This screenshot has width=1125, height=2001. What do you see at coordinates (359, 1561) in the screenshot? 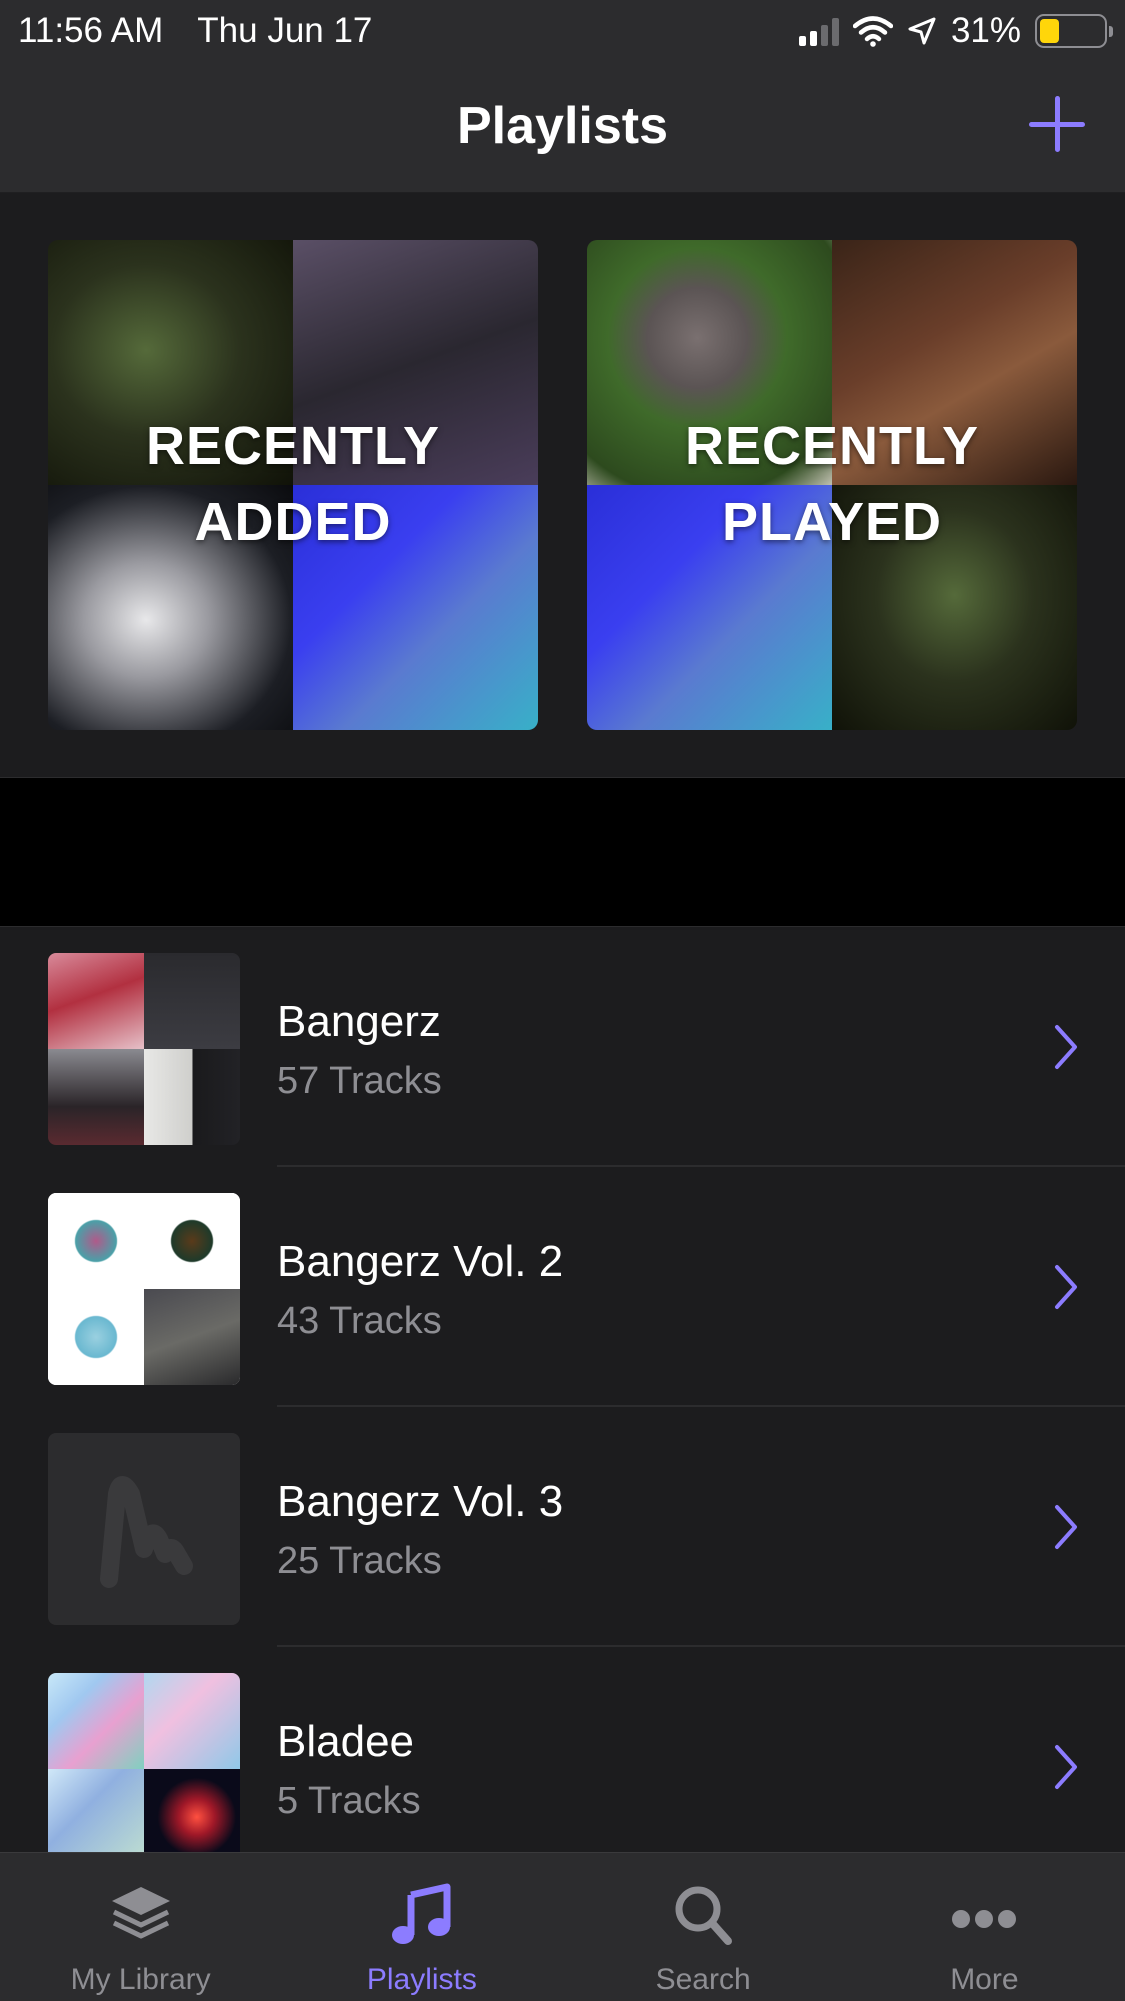
I see `playlist-track-count: 25 Tracks` at bounding box center [359, 1561].